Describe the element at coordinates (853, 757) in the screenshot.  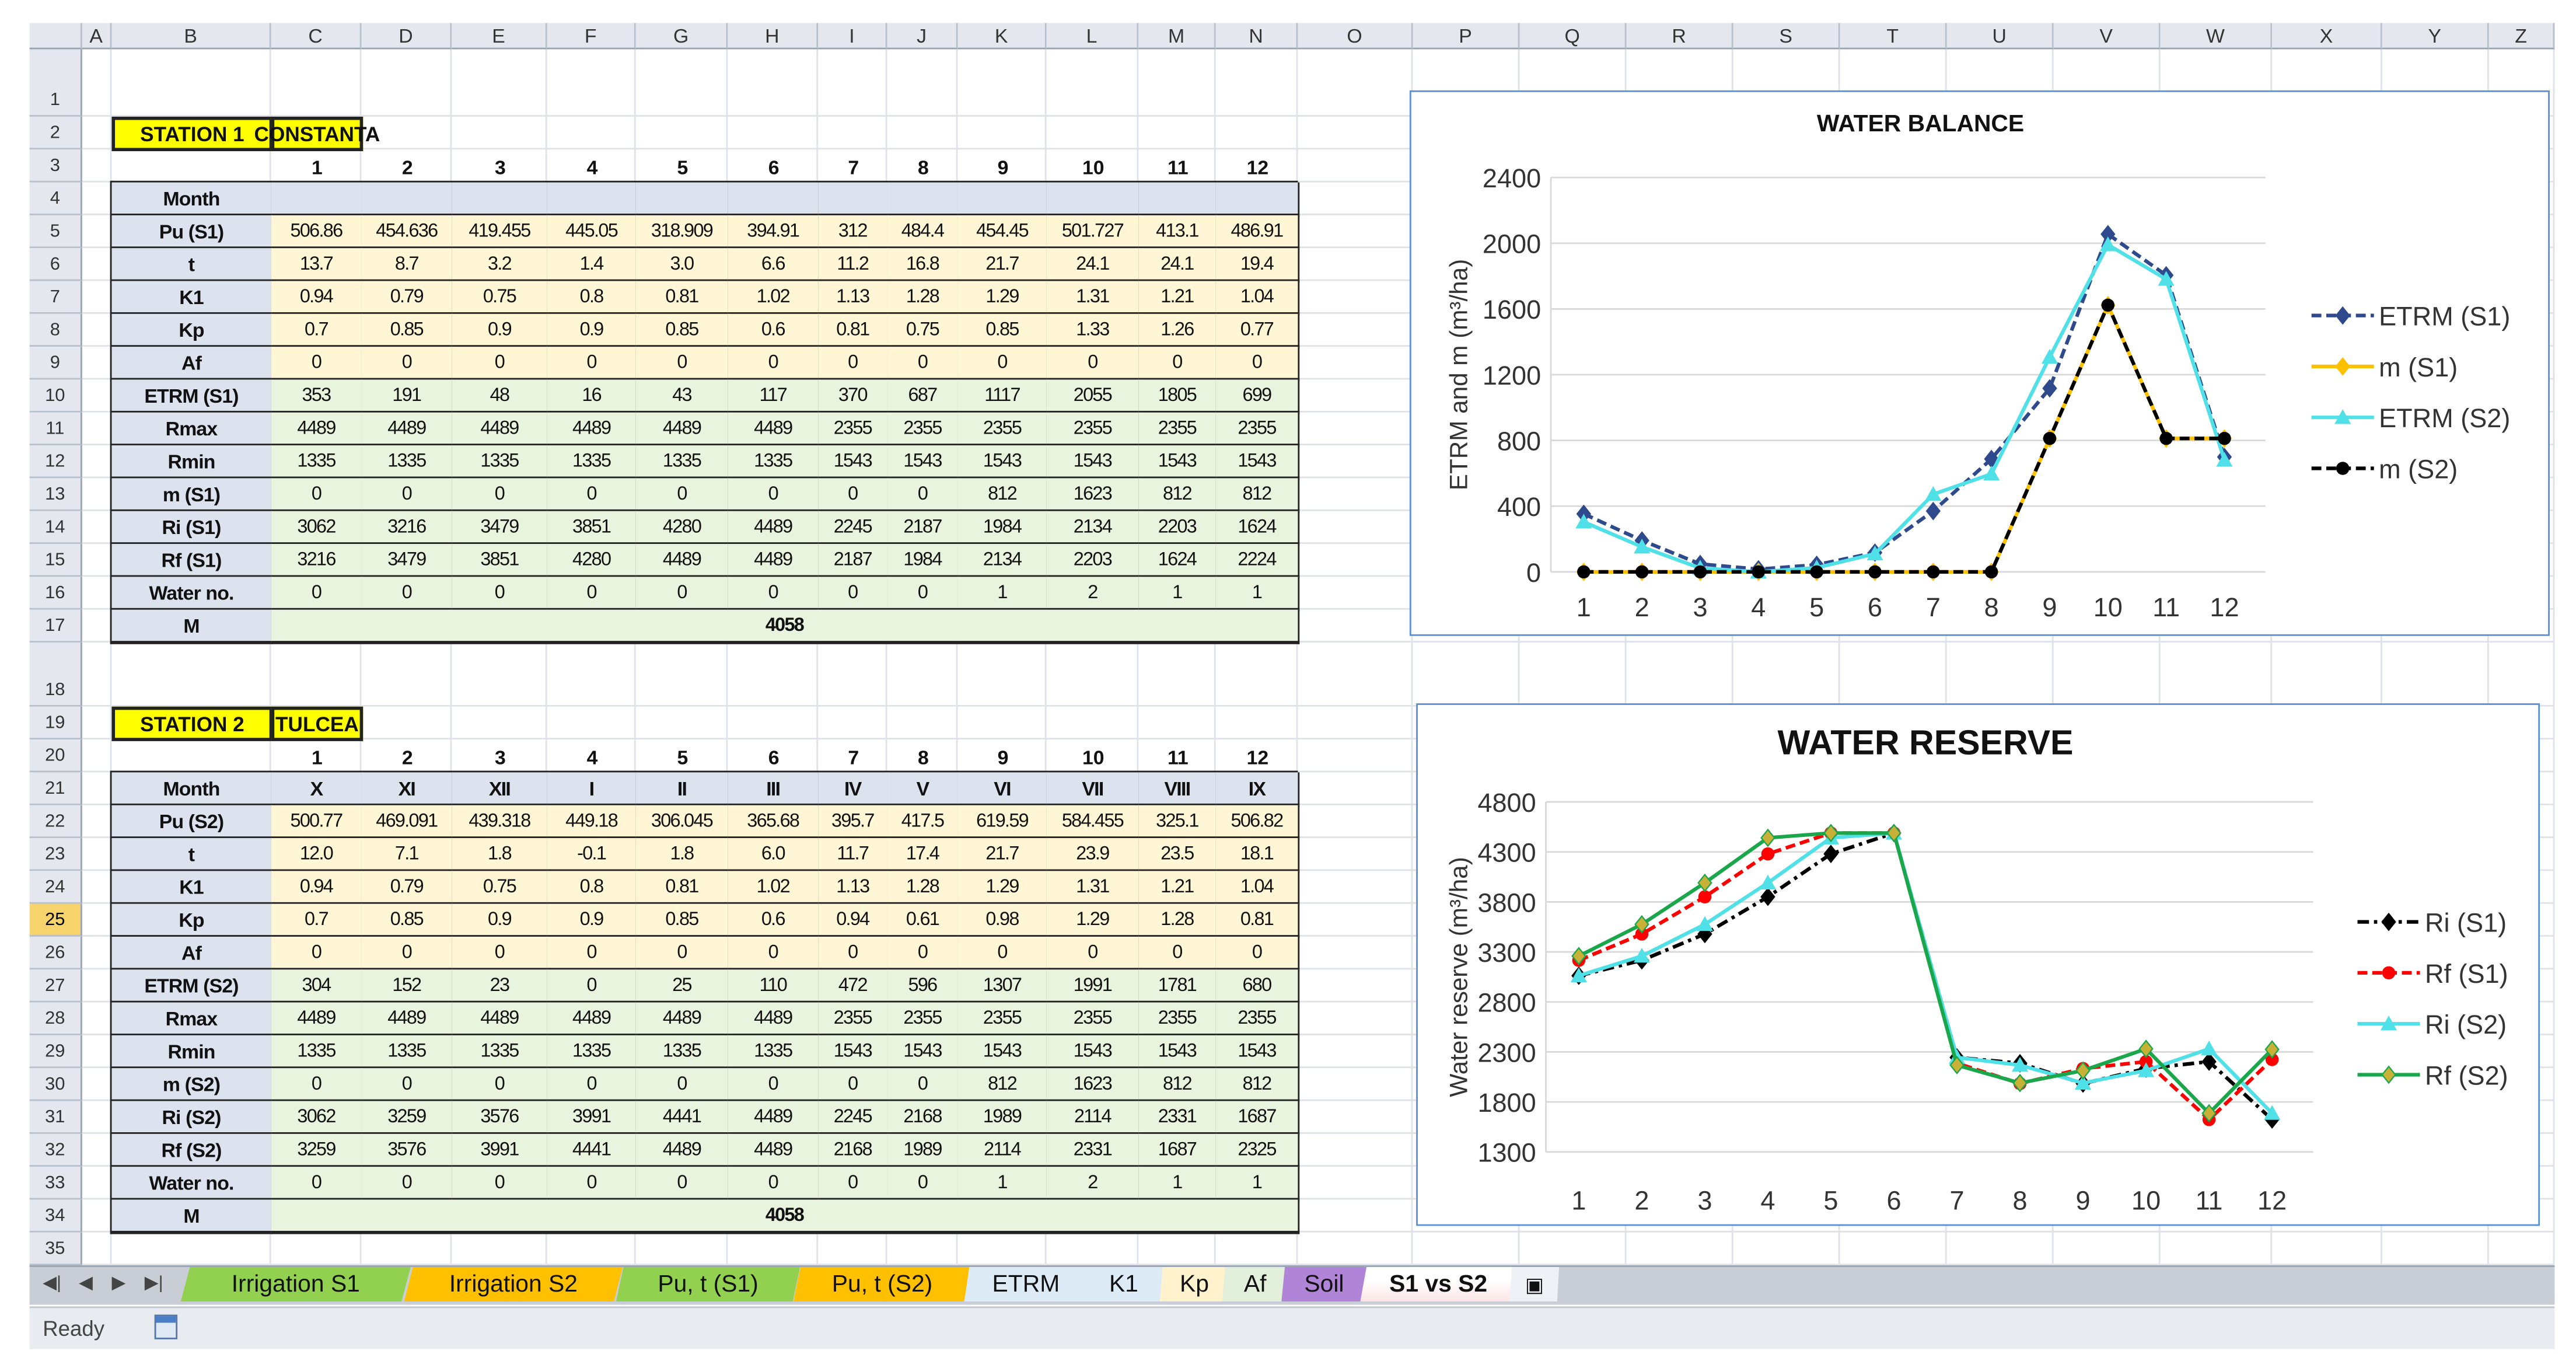
I see `month-number: 7` at that location.